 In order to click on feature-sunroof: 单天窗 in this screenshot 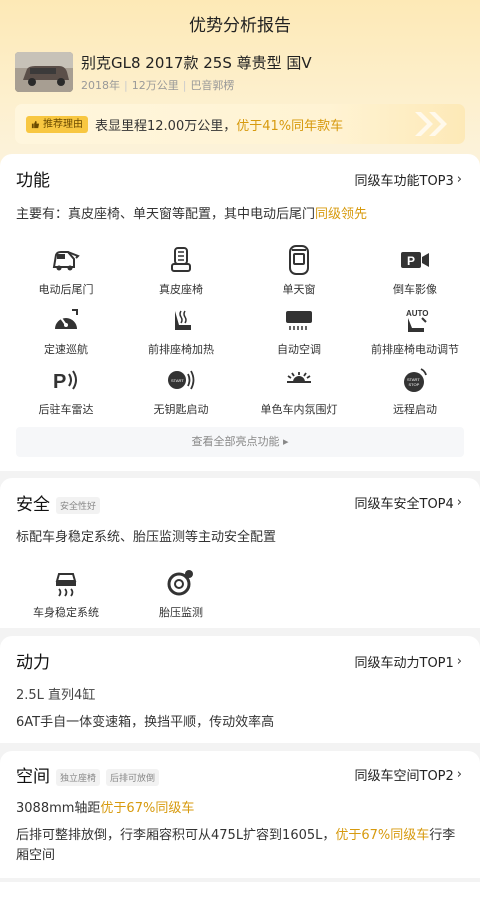, I will do `click(299, 271)`.